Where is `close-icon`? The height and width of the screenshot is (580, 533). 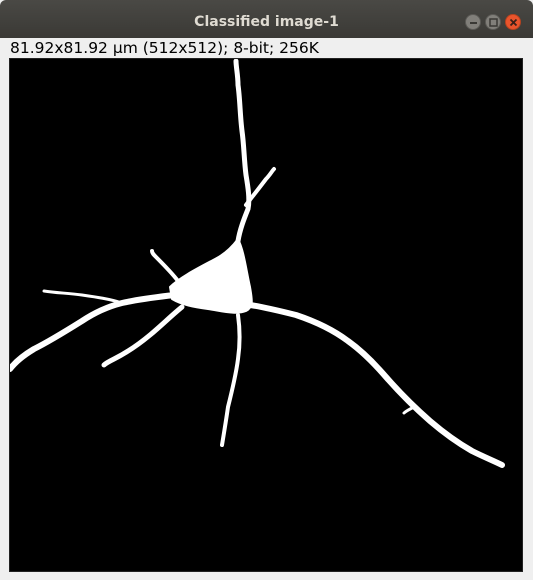
close-icon is located at coordinates (513, 22).